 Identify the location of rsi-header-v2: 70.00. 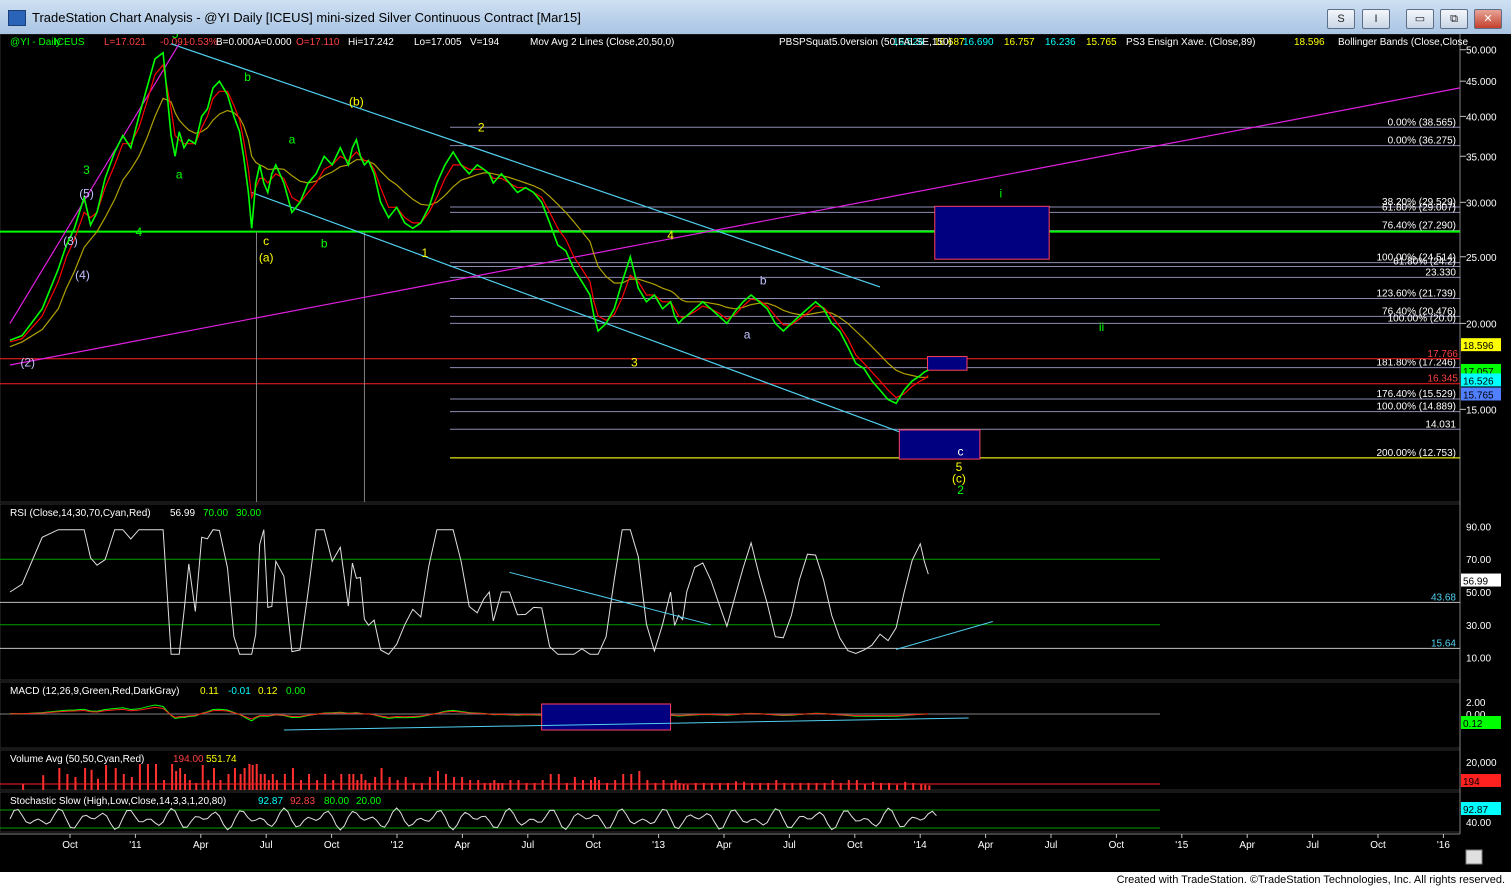
(215, 513).